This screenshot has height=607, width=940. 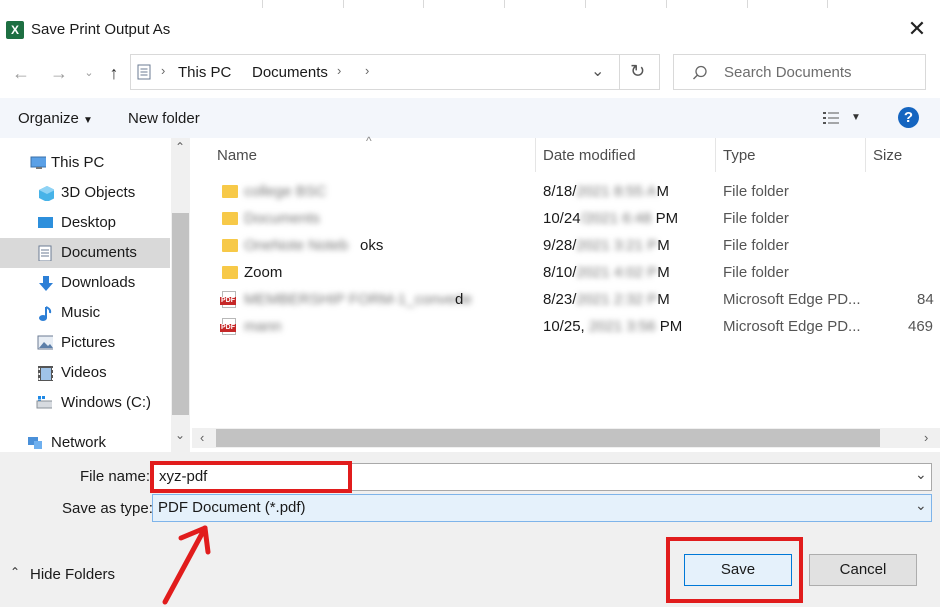 I want to click on save-as-type-select: PDF Document (*.pdf) ⌄, so click(x=542, y=508).